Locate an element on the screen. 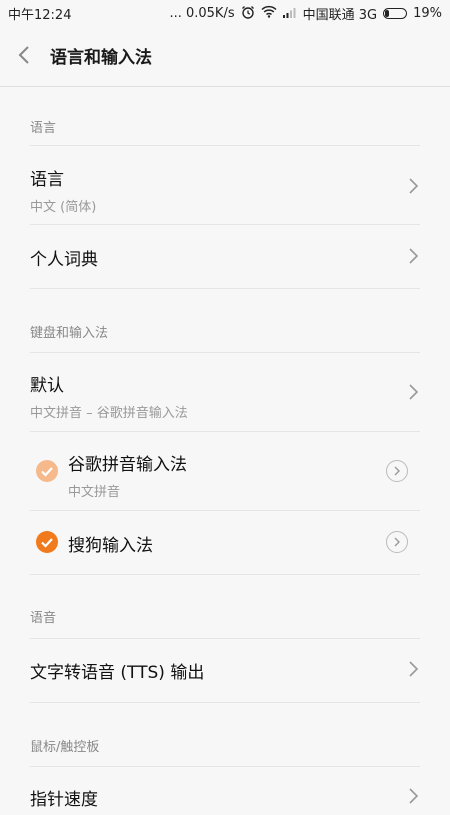  row-default-subtitle: 中文拼音 – 谷歌拼音输入法 is located at coordinates (109, 413).